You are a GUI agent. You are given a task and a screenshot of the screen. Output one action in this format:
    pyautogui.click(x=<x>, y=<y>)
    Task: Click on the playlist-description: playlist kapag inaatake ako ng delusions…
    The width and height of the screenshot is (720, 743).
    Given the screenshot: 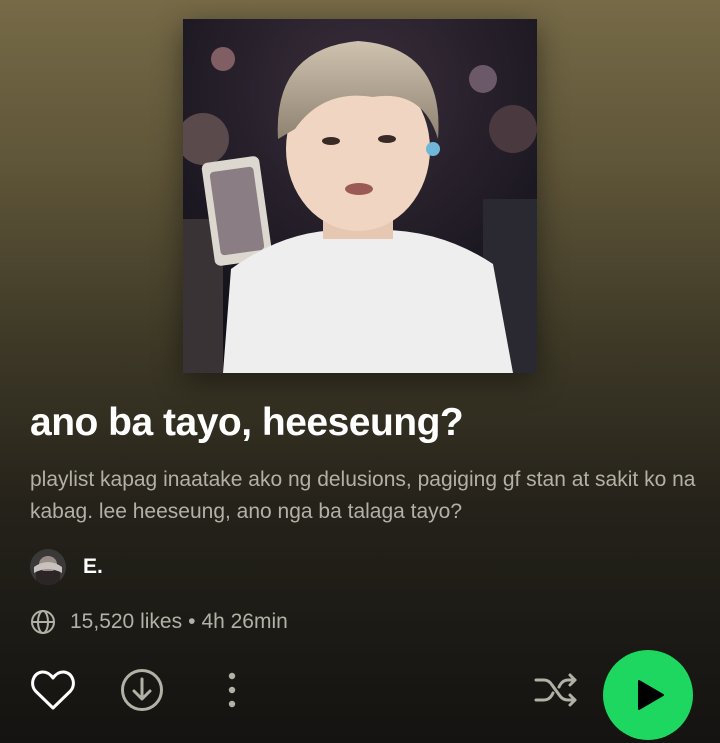 What is the action you would take?
    pyautogui.click(x=363, y=495)
    